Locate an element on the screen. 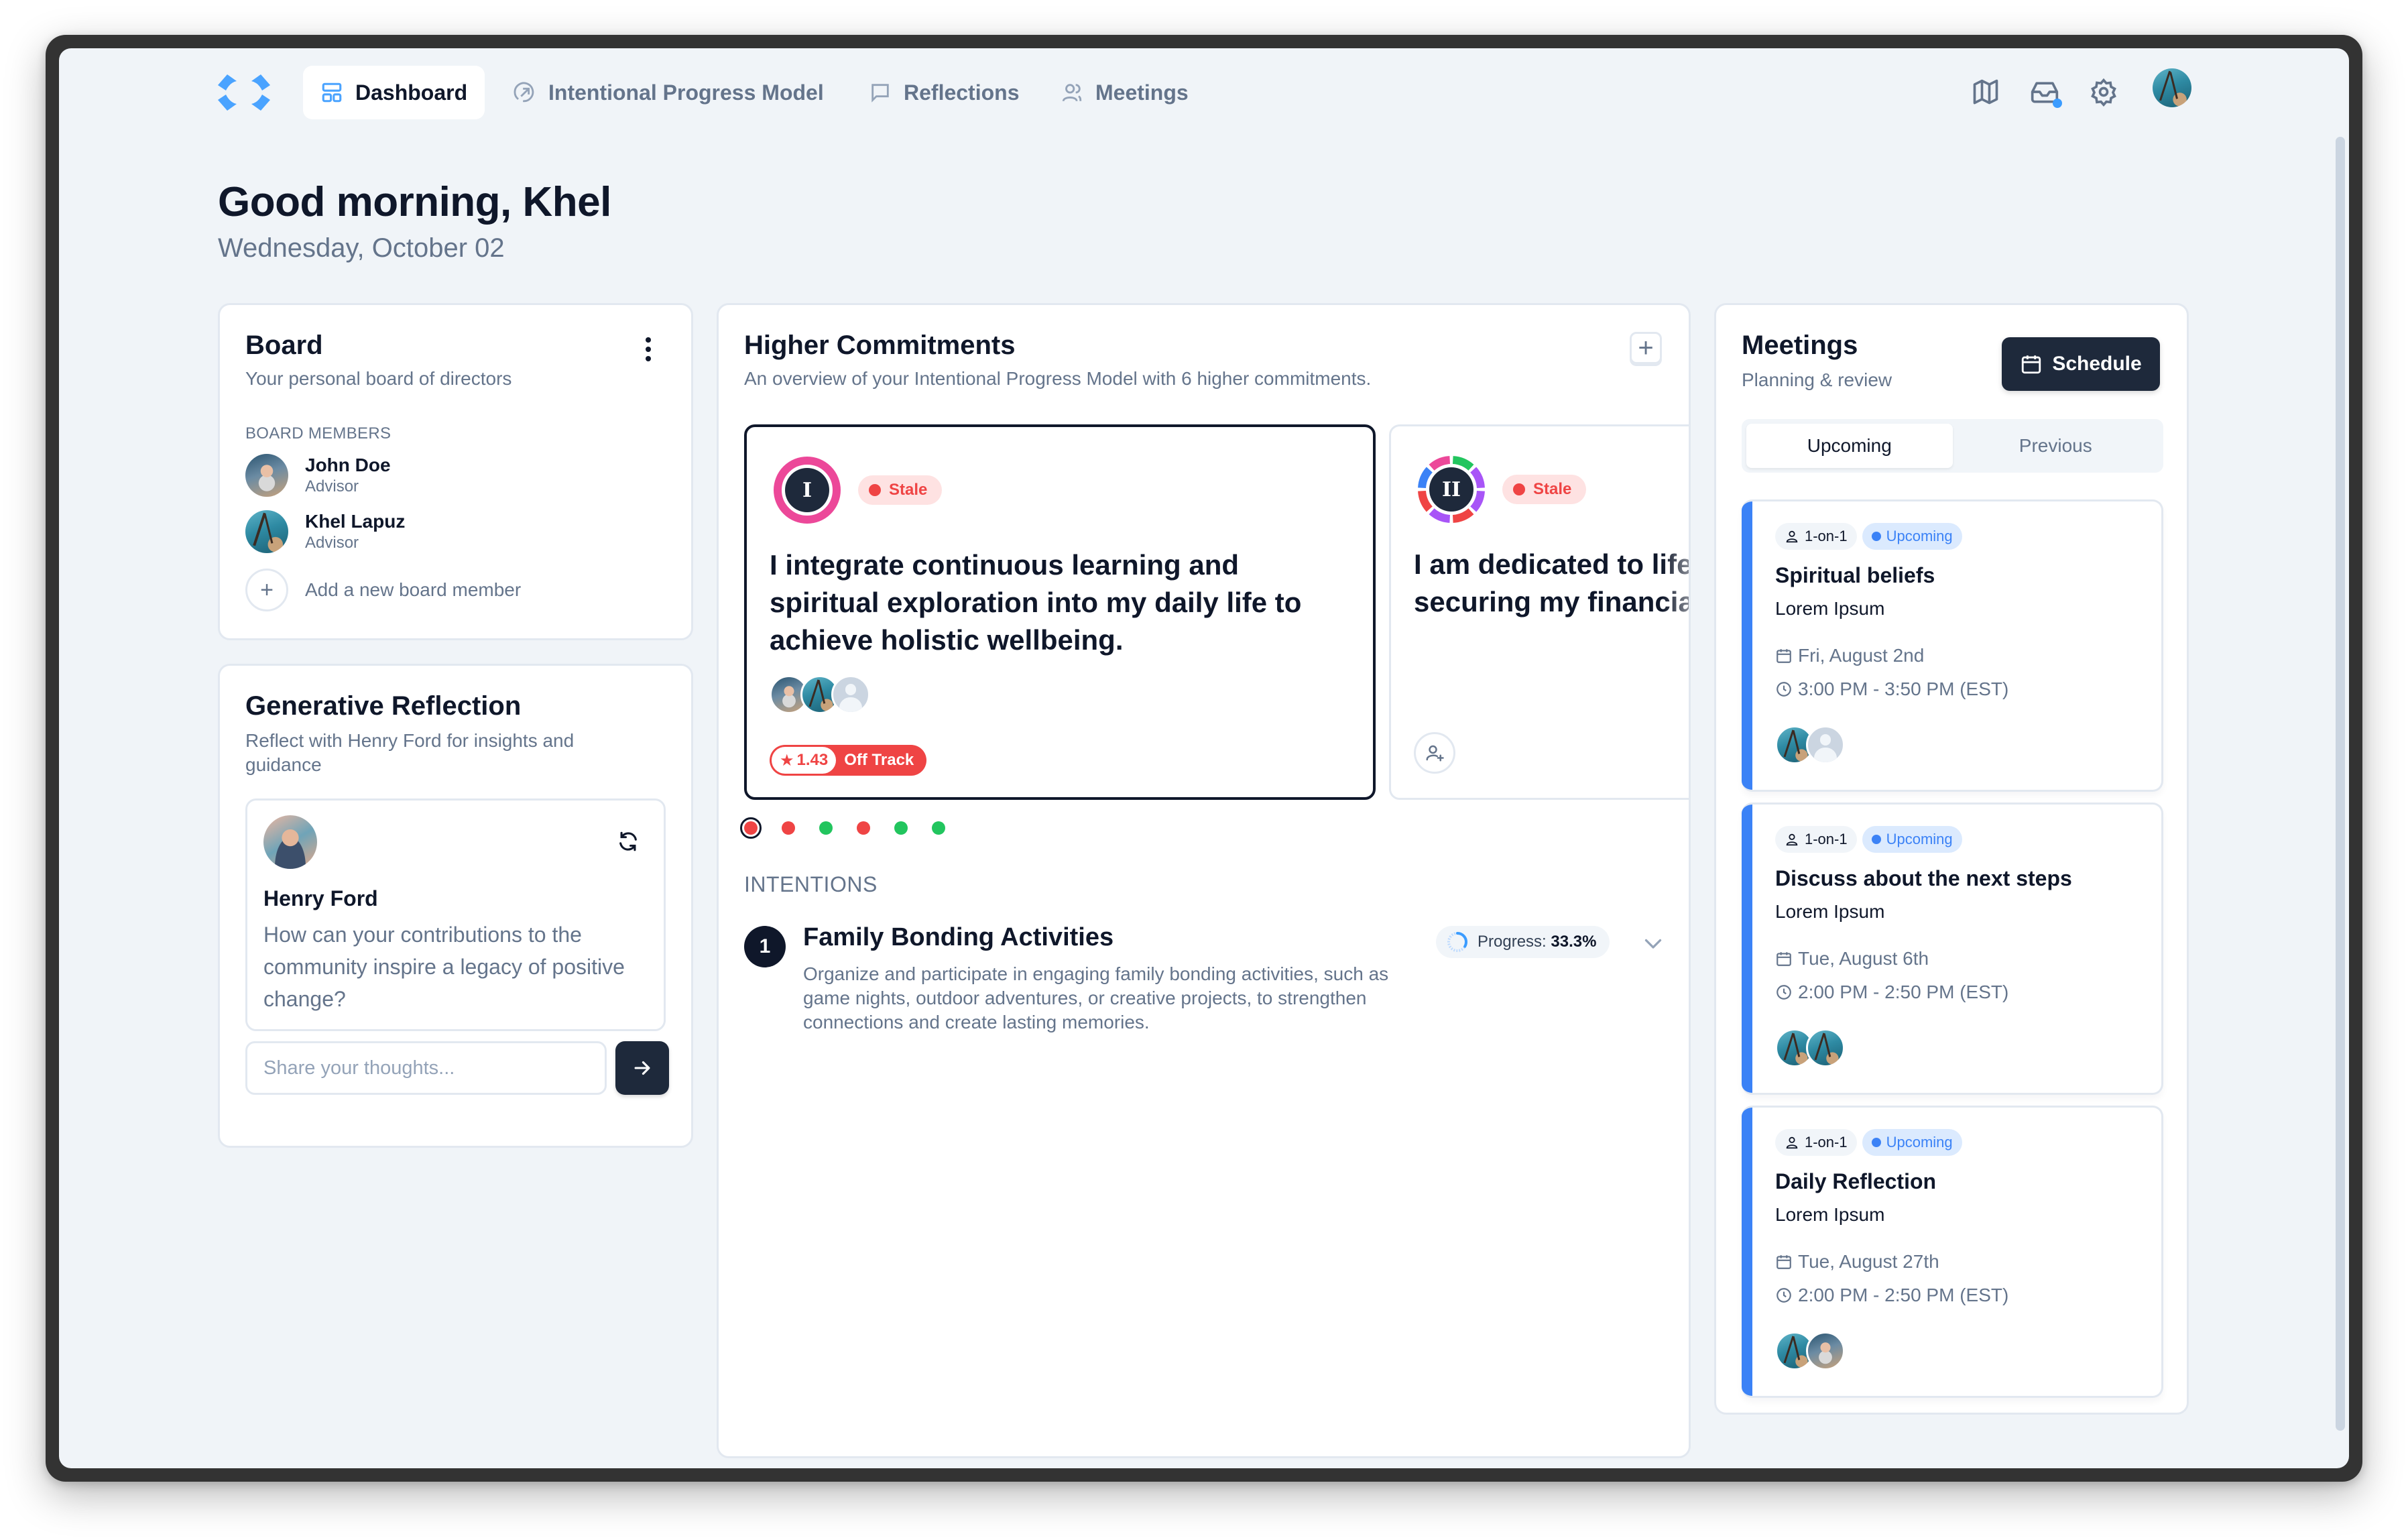  app-logo-icon is located at coordinates (244, 92).